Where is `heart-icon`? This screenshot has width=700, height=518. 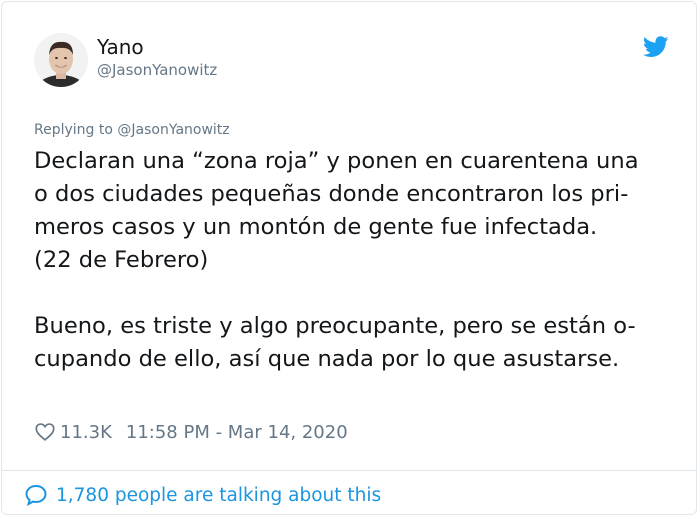 heart-icon is located at coordinates (45, 432).